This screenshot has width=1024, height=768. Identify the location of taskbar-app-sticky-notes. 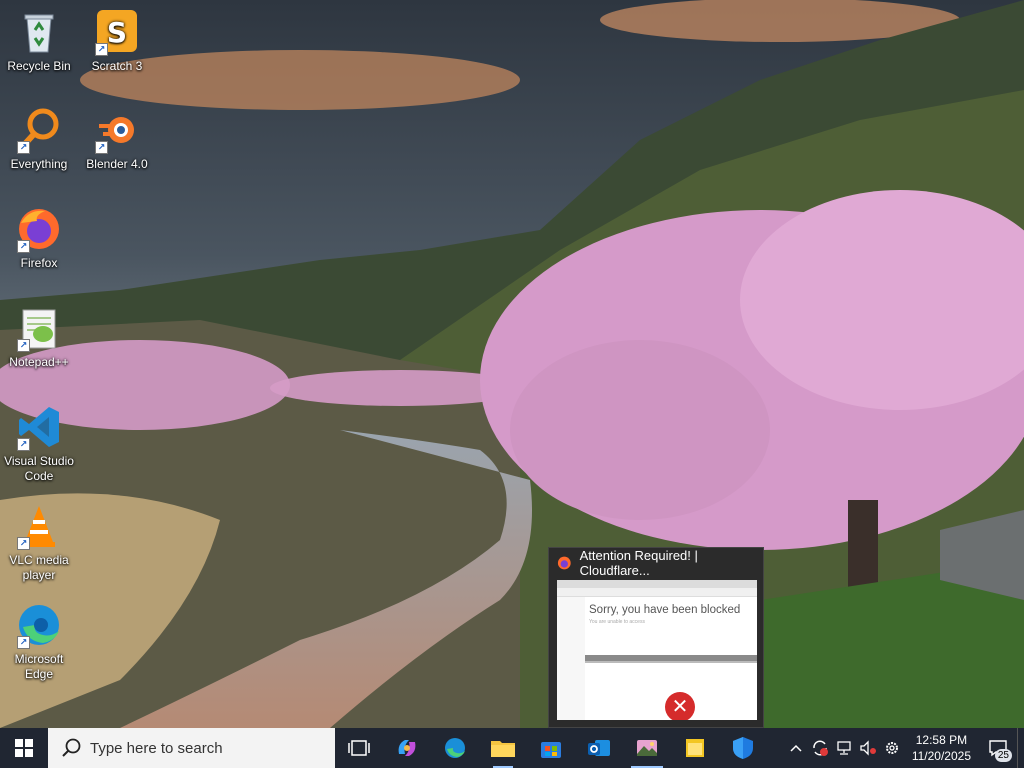
(695, 748).